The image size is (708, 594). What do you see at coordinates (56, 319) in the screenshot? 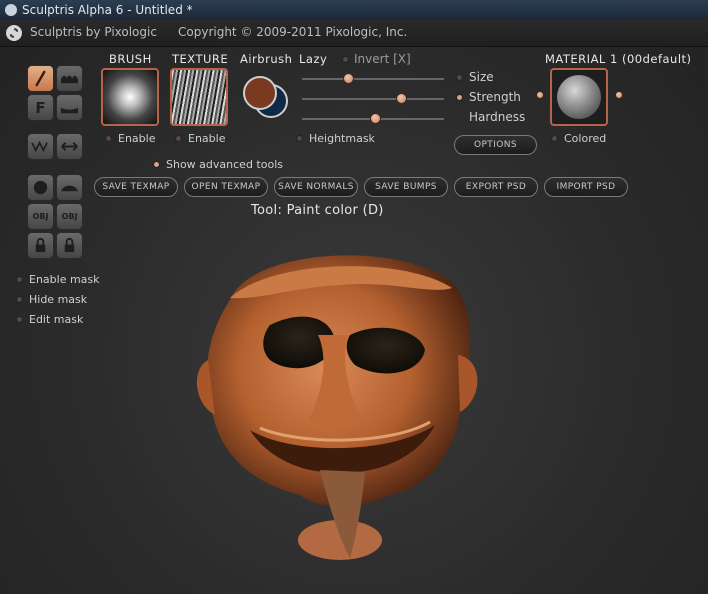
I see `edit-mask-label: Edit mask` at bounding box center [56, 319].